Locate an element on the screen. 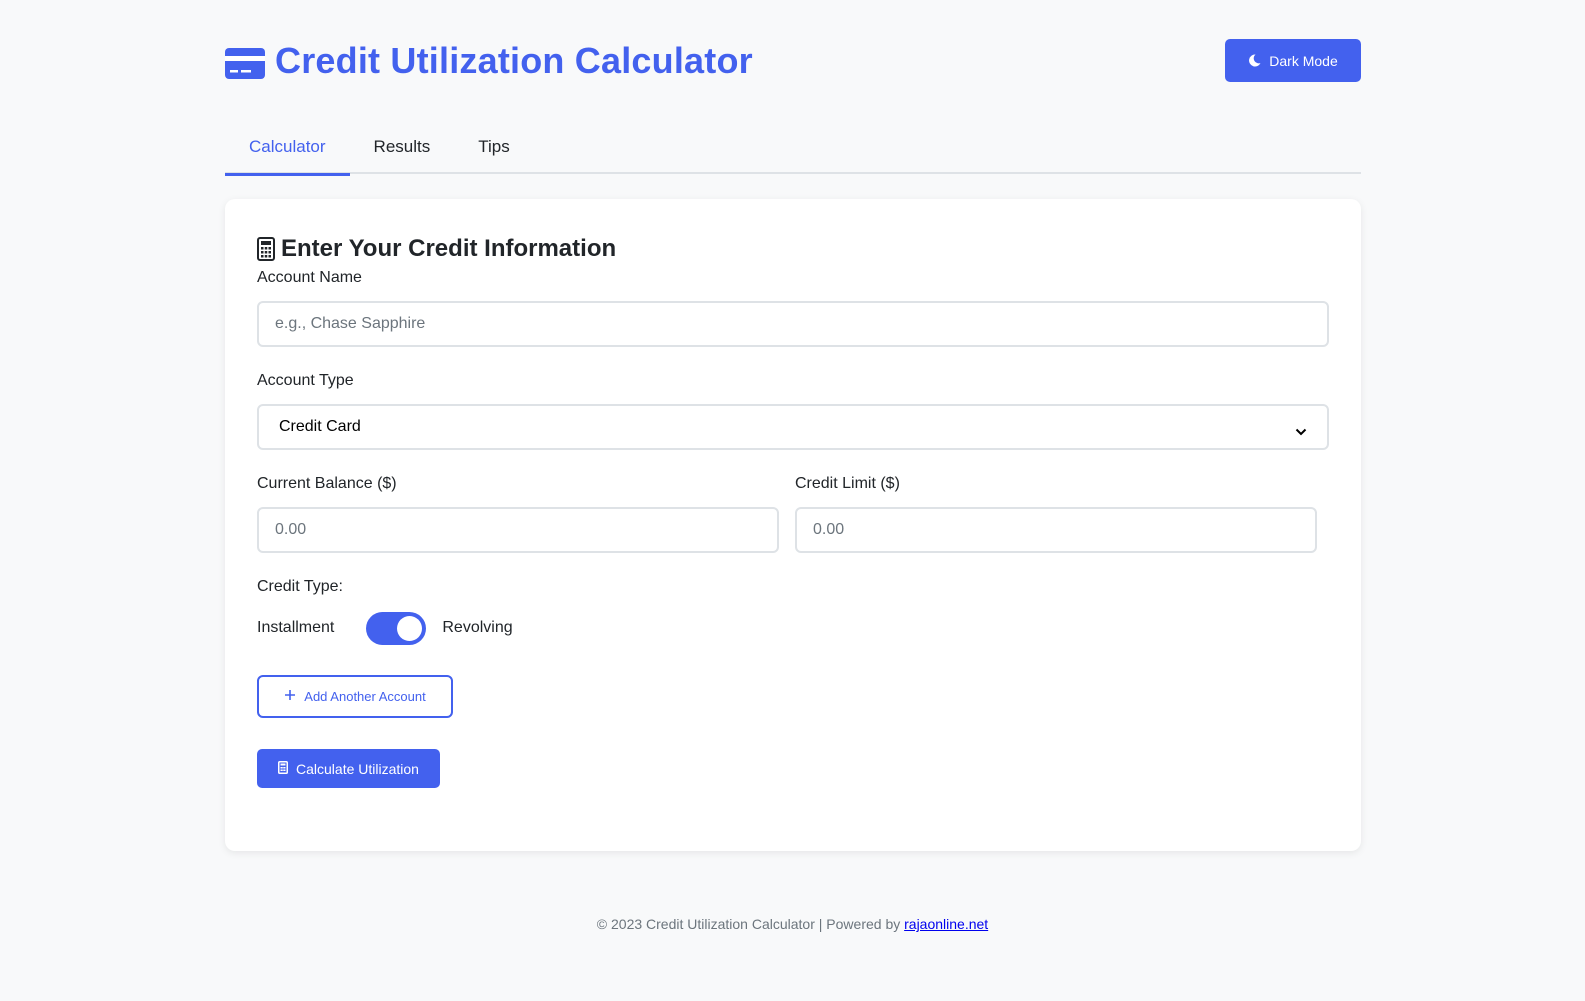  credit-type-label: Credit Type: is located at coordinates (300, 586).